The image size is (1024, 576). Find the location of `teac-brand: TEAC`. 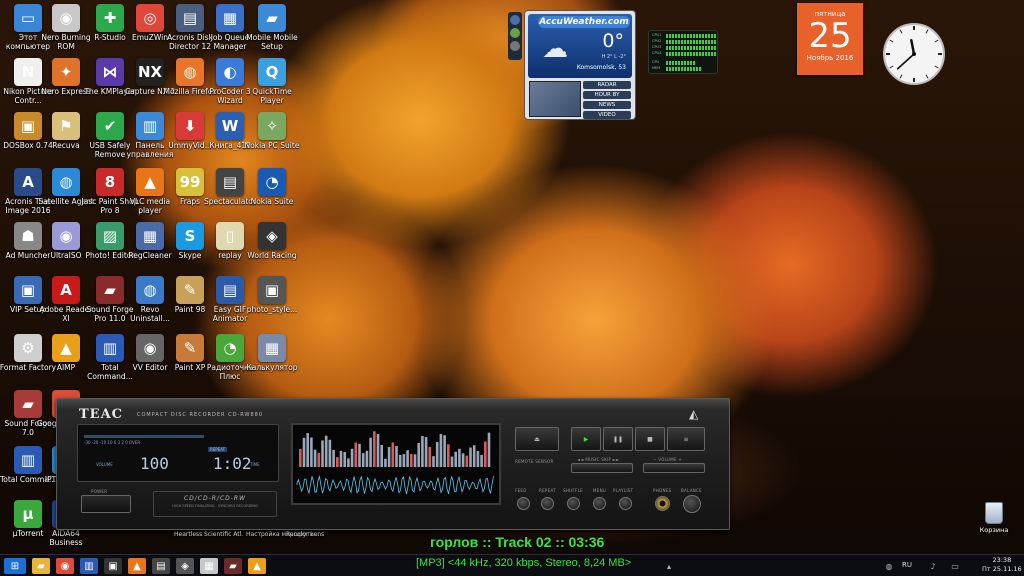

teac-brand: TEAC is located at coordinates (101, 414).